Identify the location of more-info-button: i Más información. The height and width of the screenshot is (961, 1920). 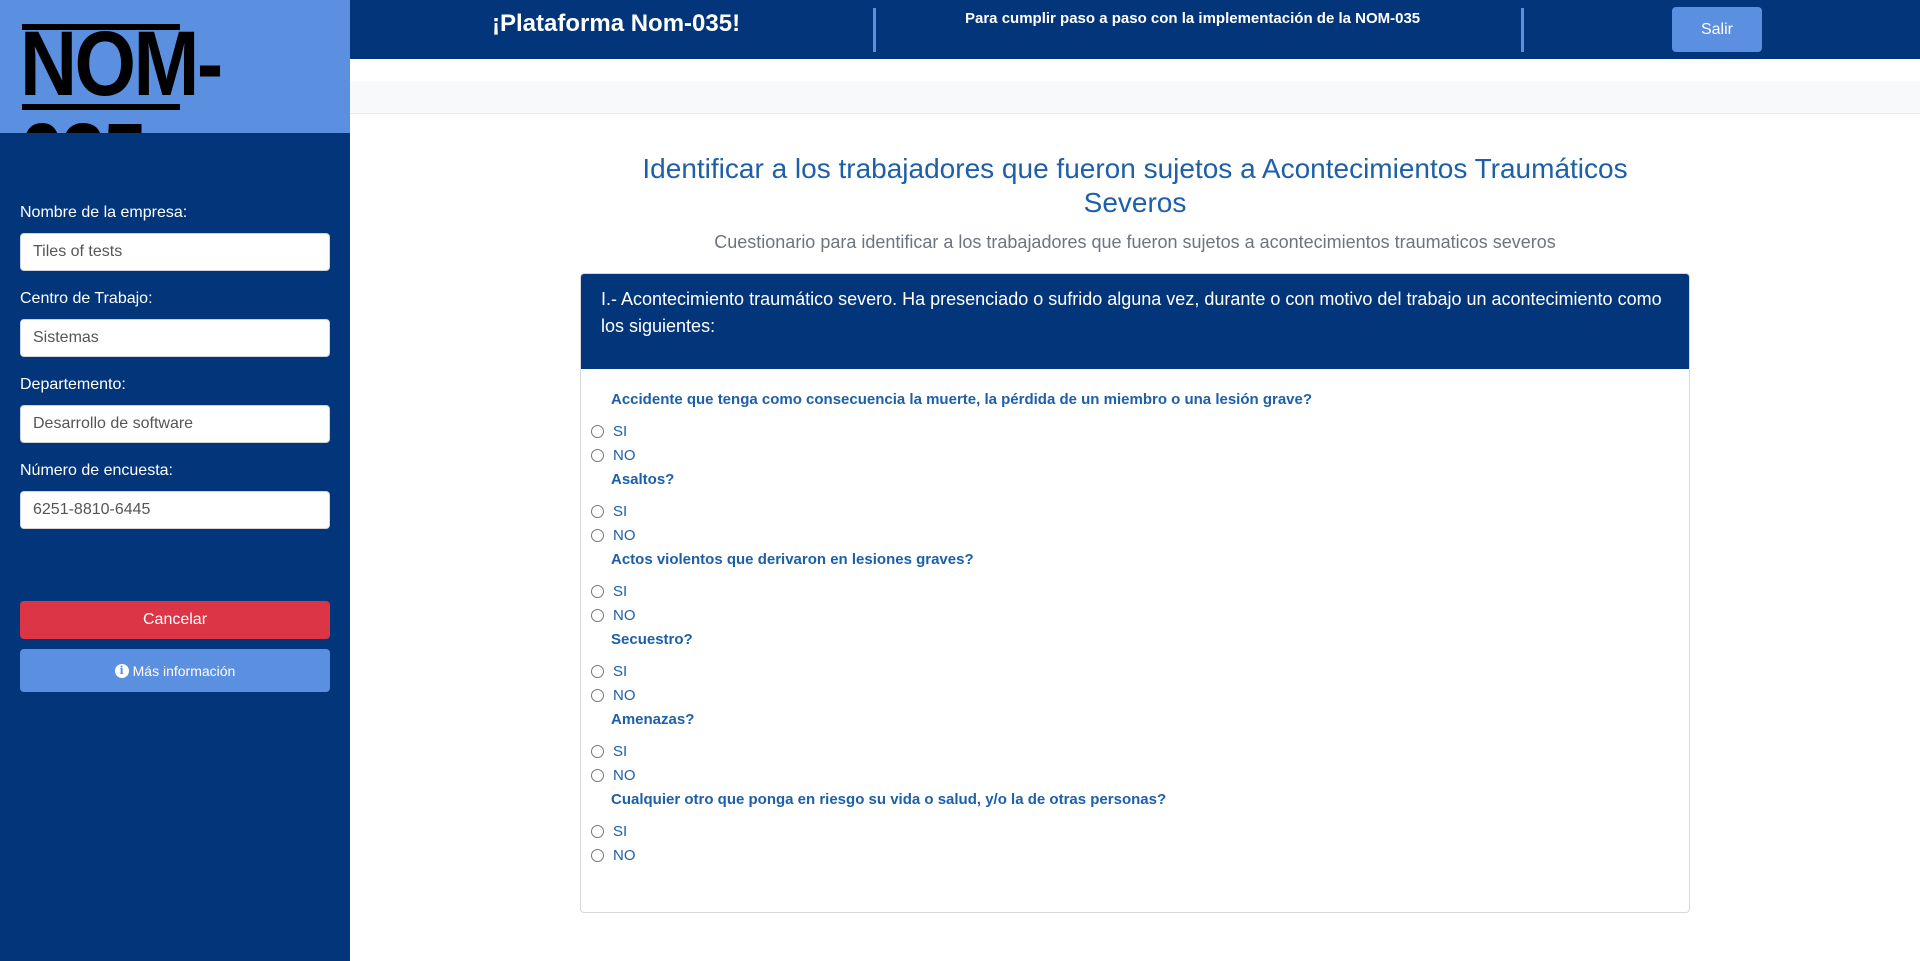
(175, 670).